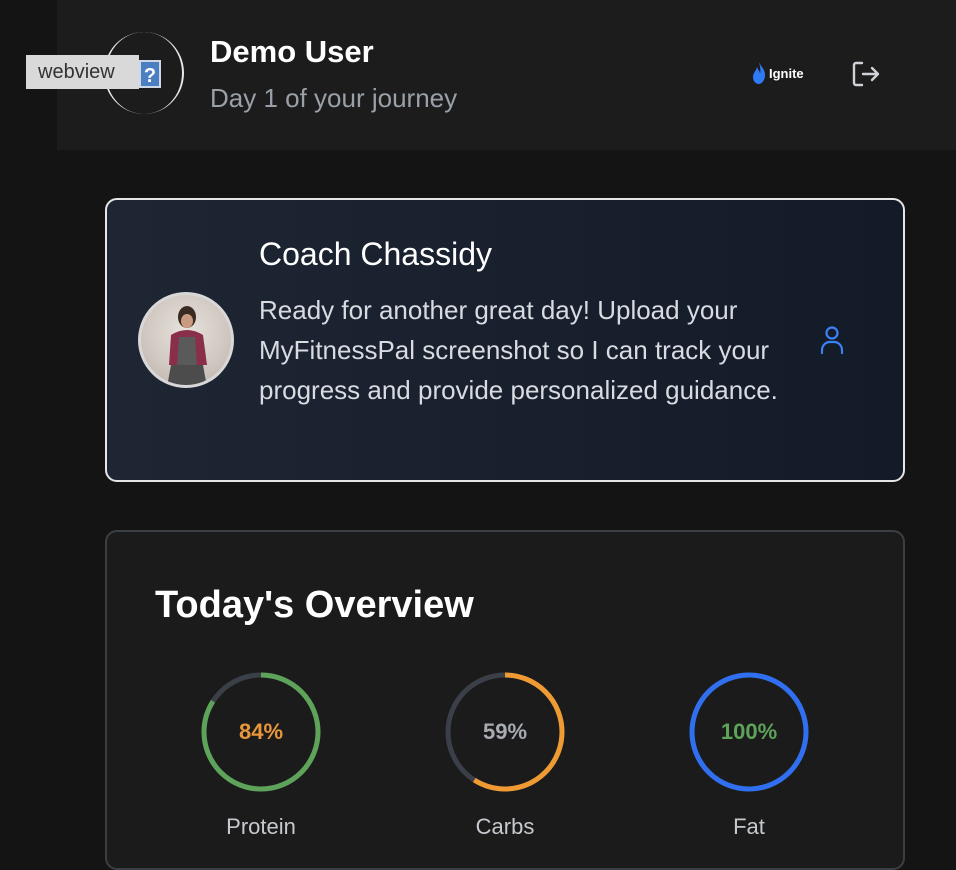 The image size is (956, 870). Describe the element at coordinates (261, 826) in the screenshot. I see `macro-label-protein: Protein` at that location.